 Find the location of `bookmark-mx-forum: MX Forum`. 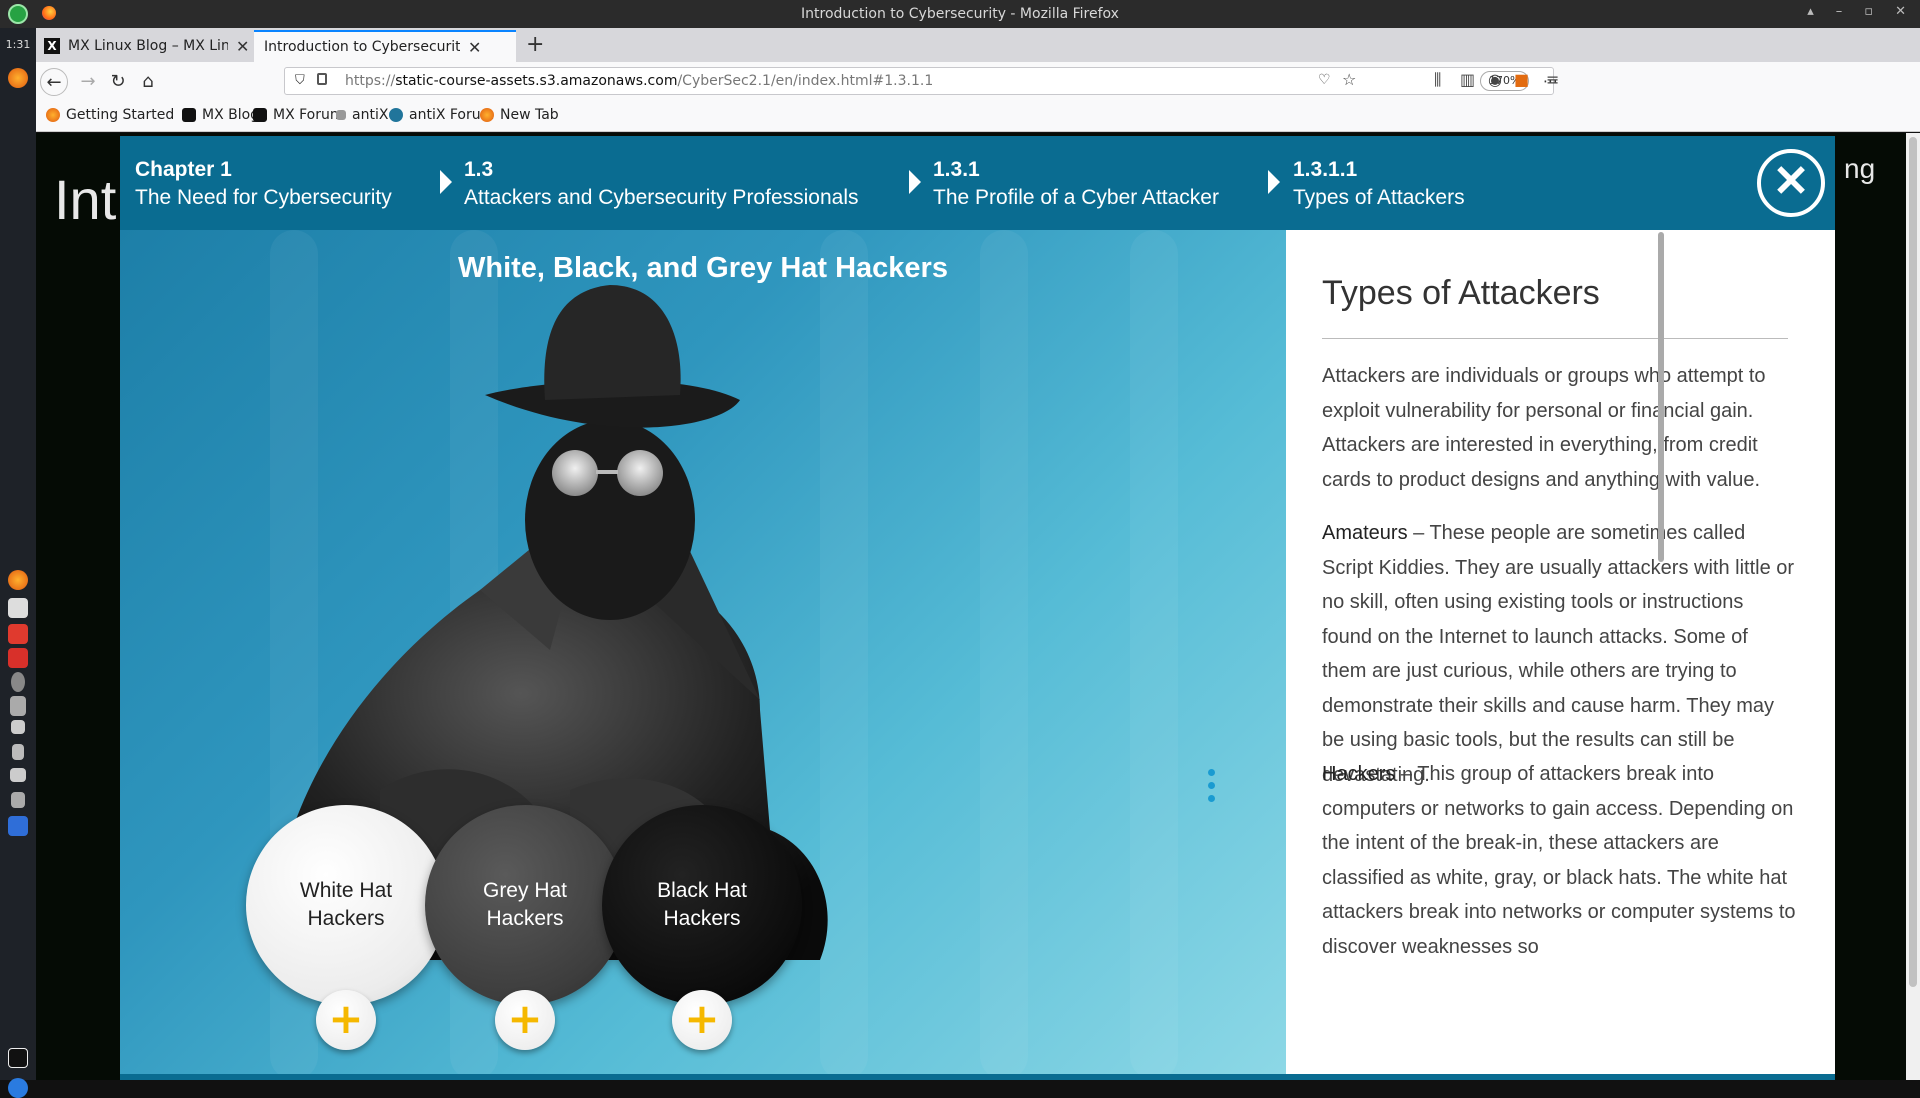

bookmark-mx-forum: MX Forum is located at coordinates (298, 115).